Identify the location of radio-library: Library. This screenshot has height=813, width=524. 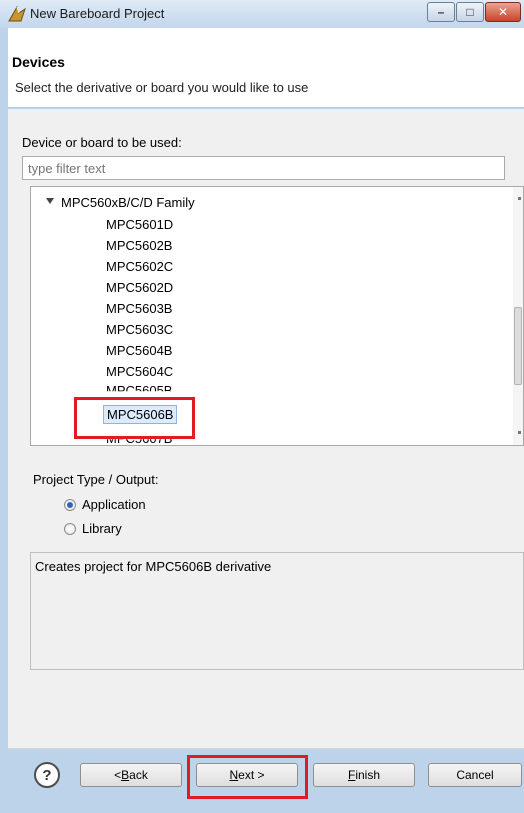
(93, 528).